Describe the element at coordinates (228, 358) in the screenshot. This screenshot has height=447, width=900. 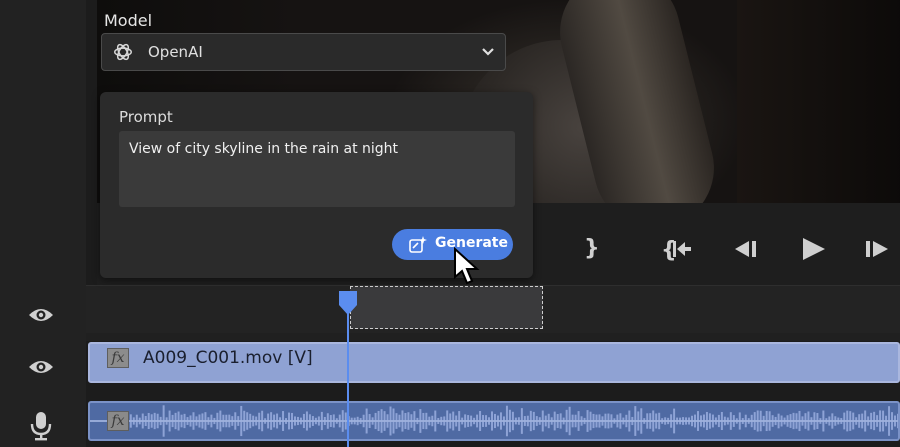
I see `video-clip-name: A009_C001.mov [V]` at that location.